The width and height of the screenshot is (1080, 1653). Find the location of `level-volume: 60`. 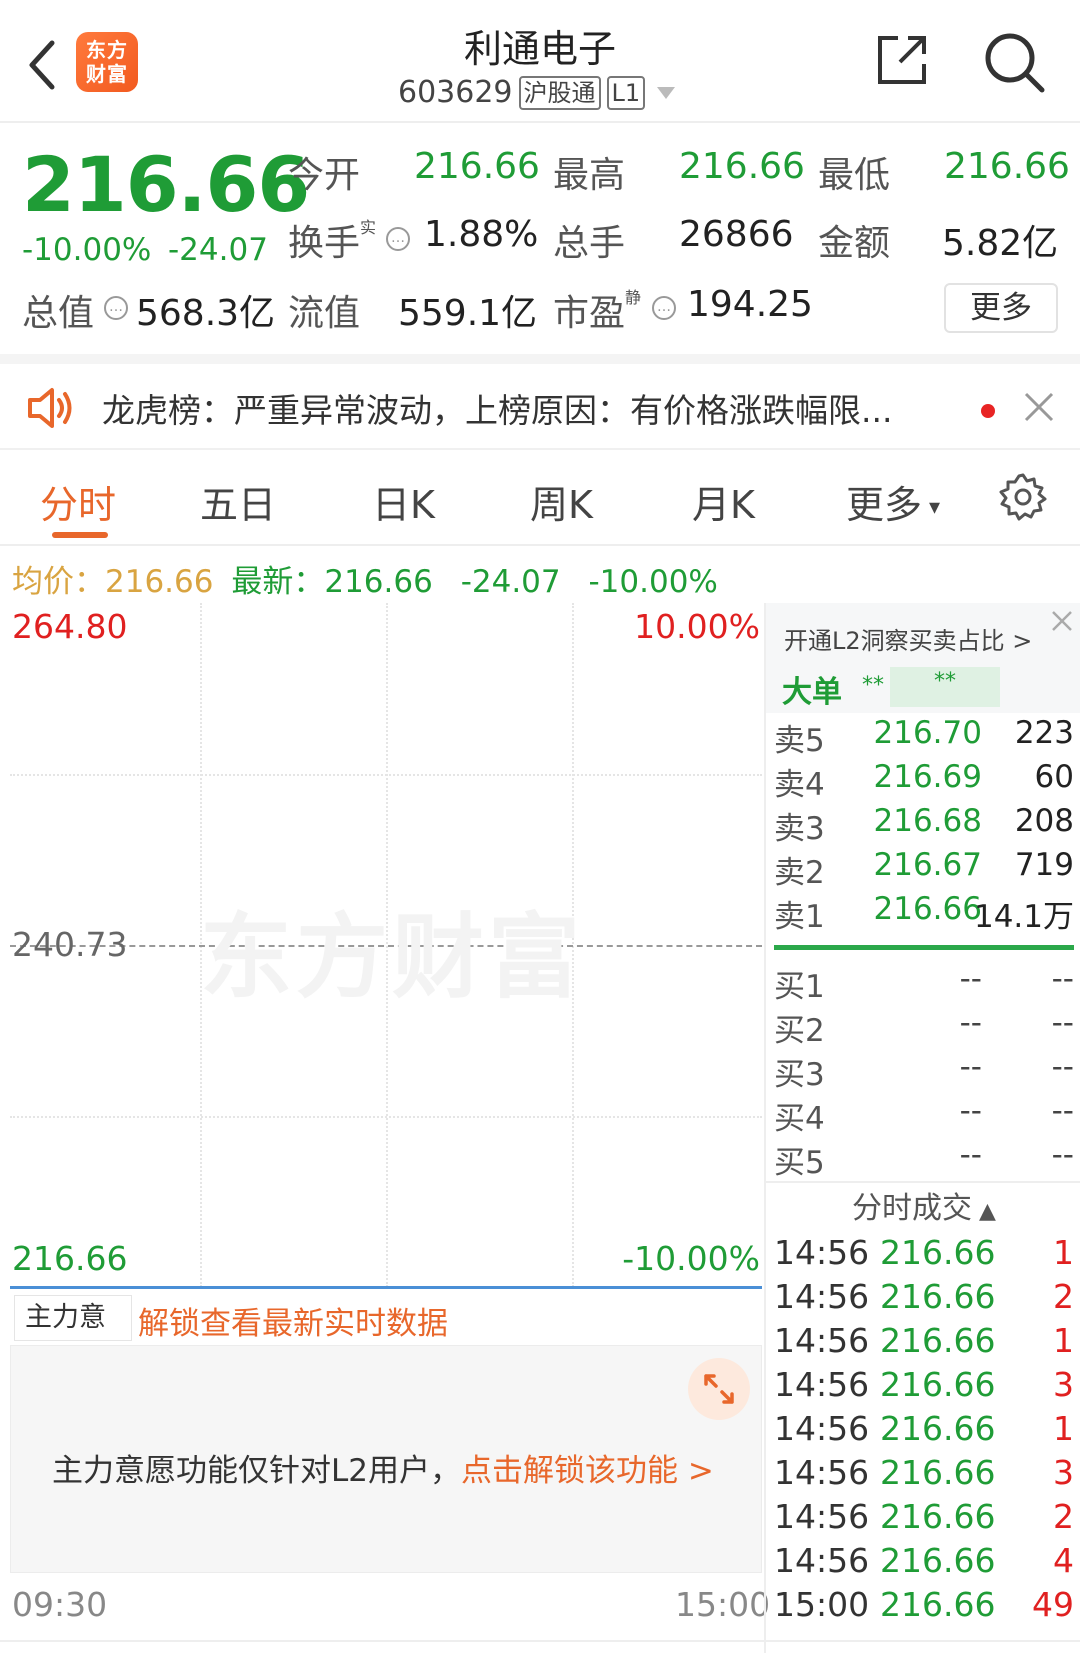

level-volume: 60 is located at coordinates (1054, 777).